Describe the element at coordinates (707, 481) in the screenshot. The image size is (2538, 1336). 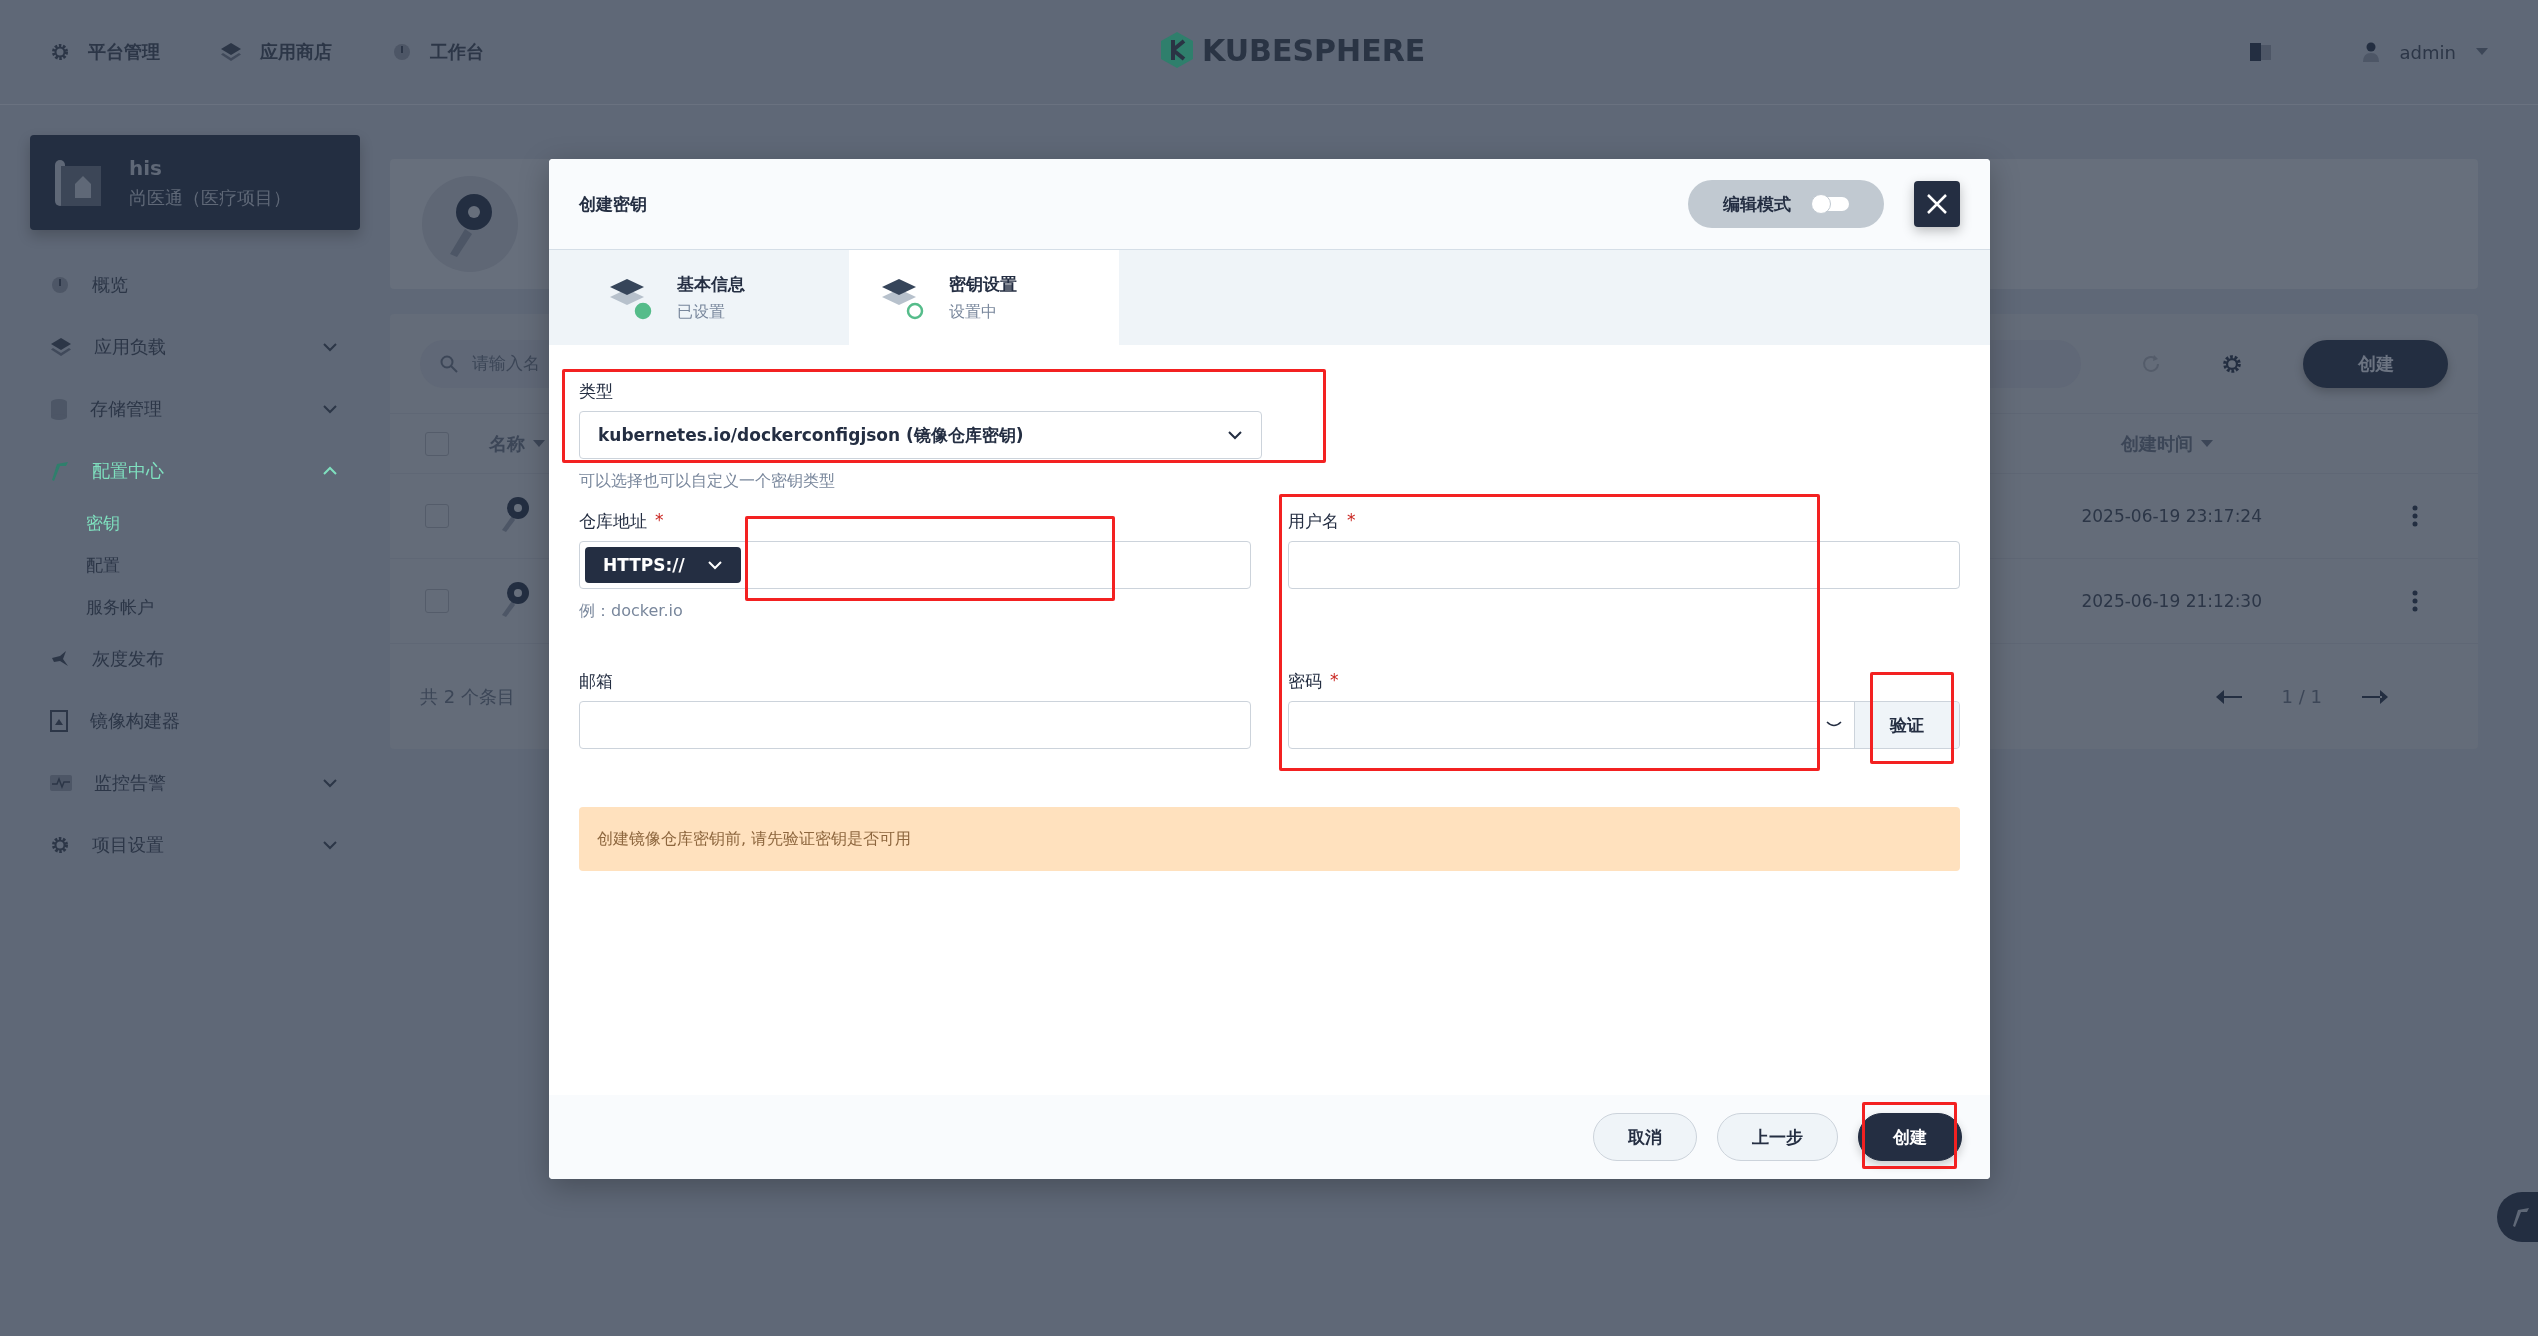
I see `field-hint: 可以选择也可以自定义一个密钥类型` at that location.